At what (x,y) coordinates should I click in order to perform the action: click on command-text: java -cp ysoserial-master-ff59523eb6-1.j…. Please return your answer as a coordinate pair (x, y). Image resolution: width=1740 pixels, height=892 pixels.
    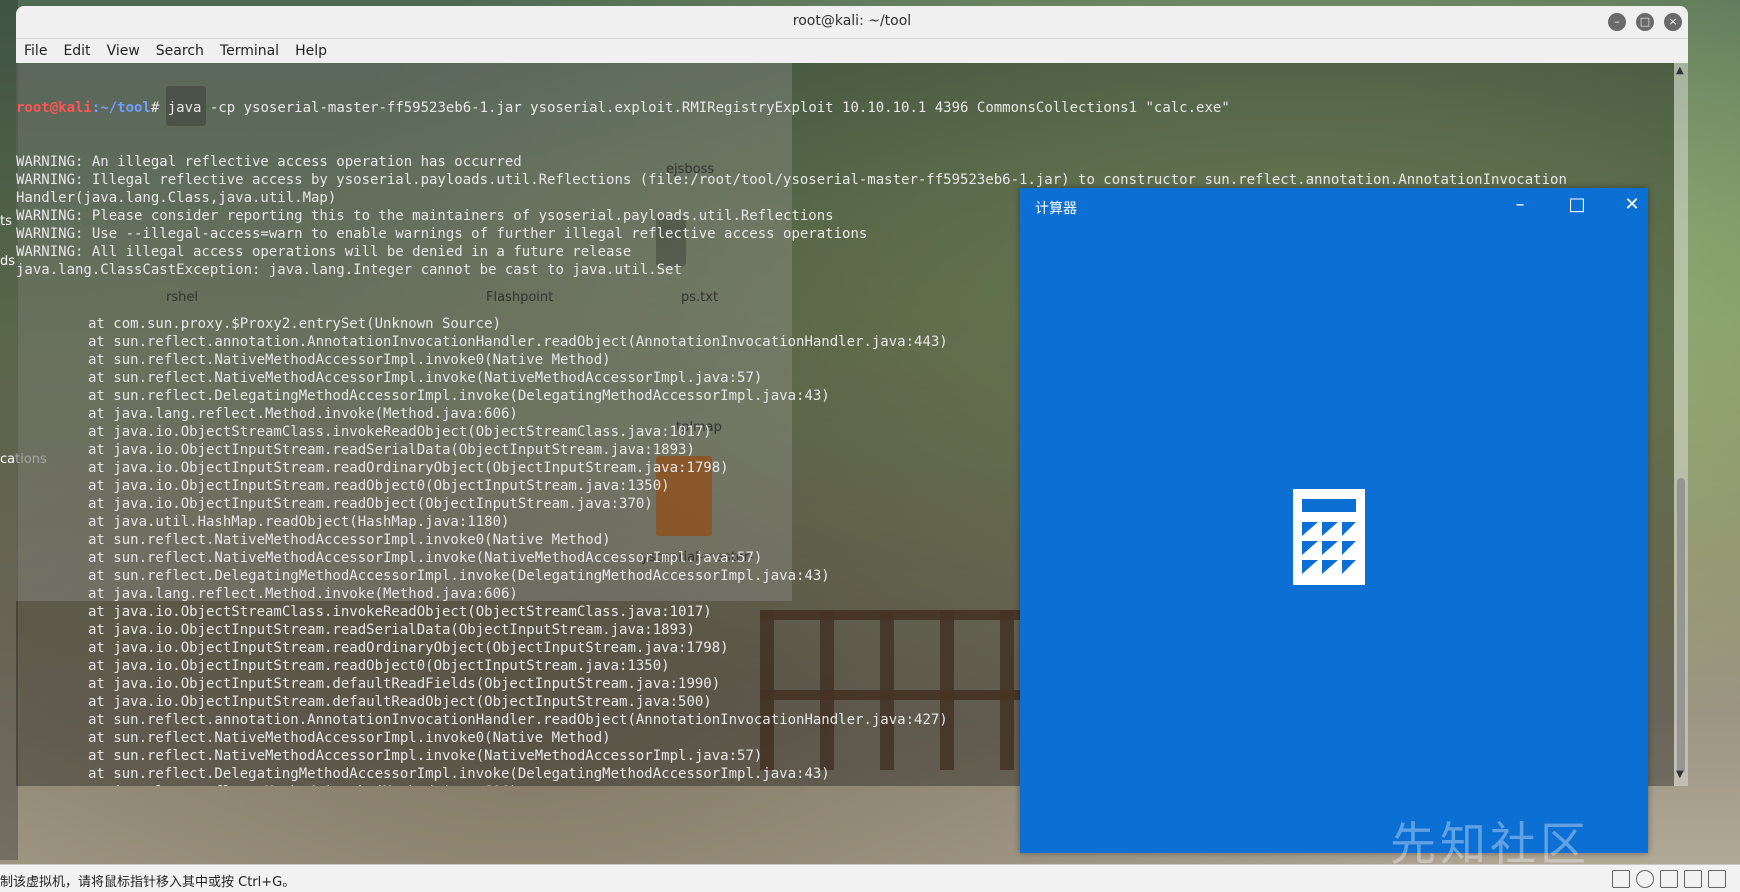
    Looking at the image, I should click on (694, 108).